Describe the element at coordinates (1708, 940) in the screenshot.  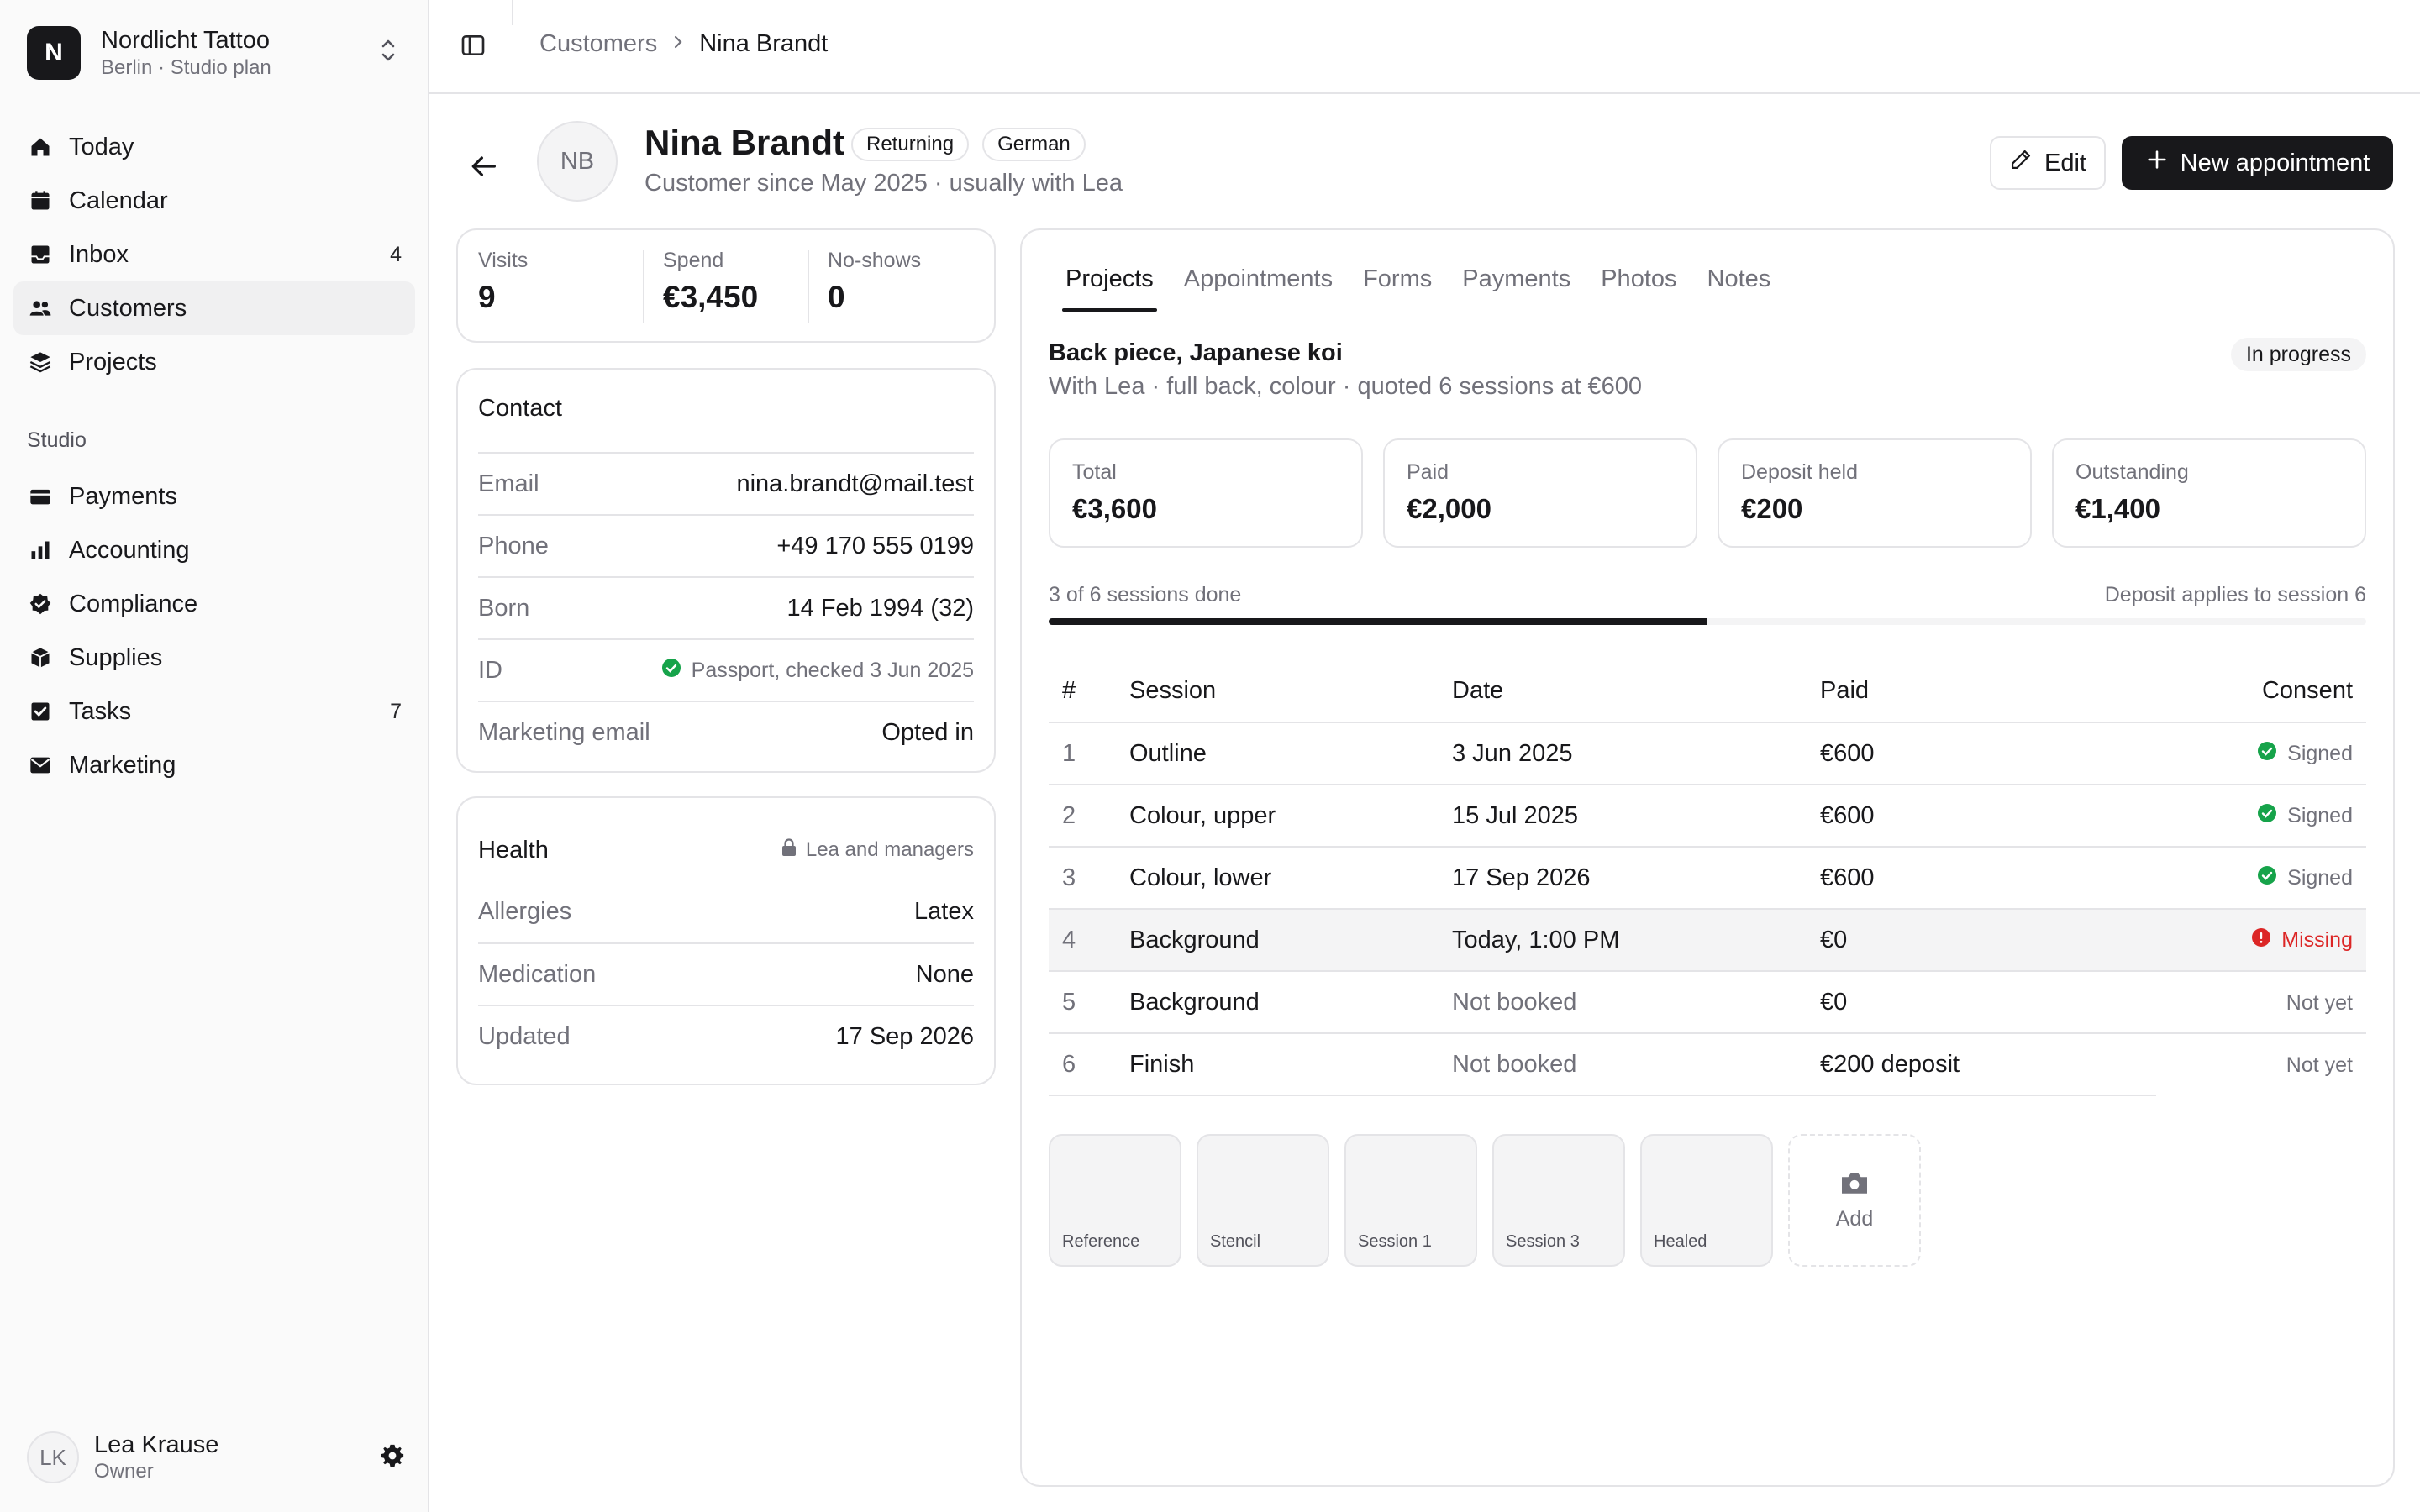
I see `table-row-current: 4 Background Today, 1:00 PM €0 Missing` at that location.